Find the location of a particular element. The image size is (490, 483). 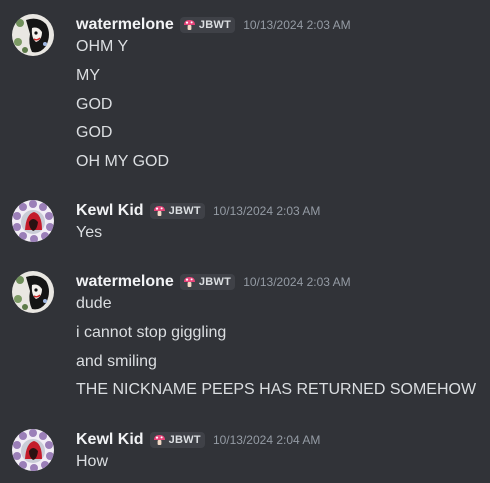

message-header: Kewl Kid JBWT 10/13/2024 2:04 AM is located at coordinates (198, 440).